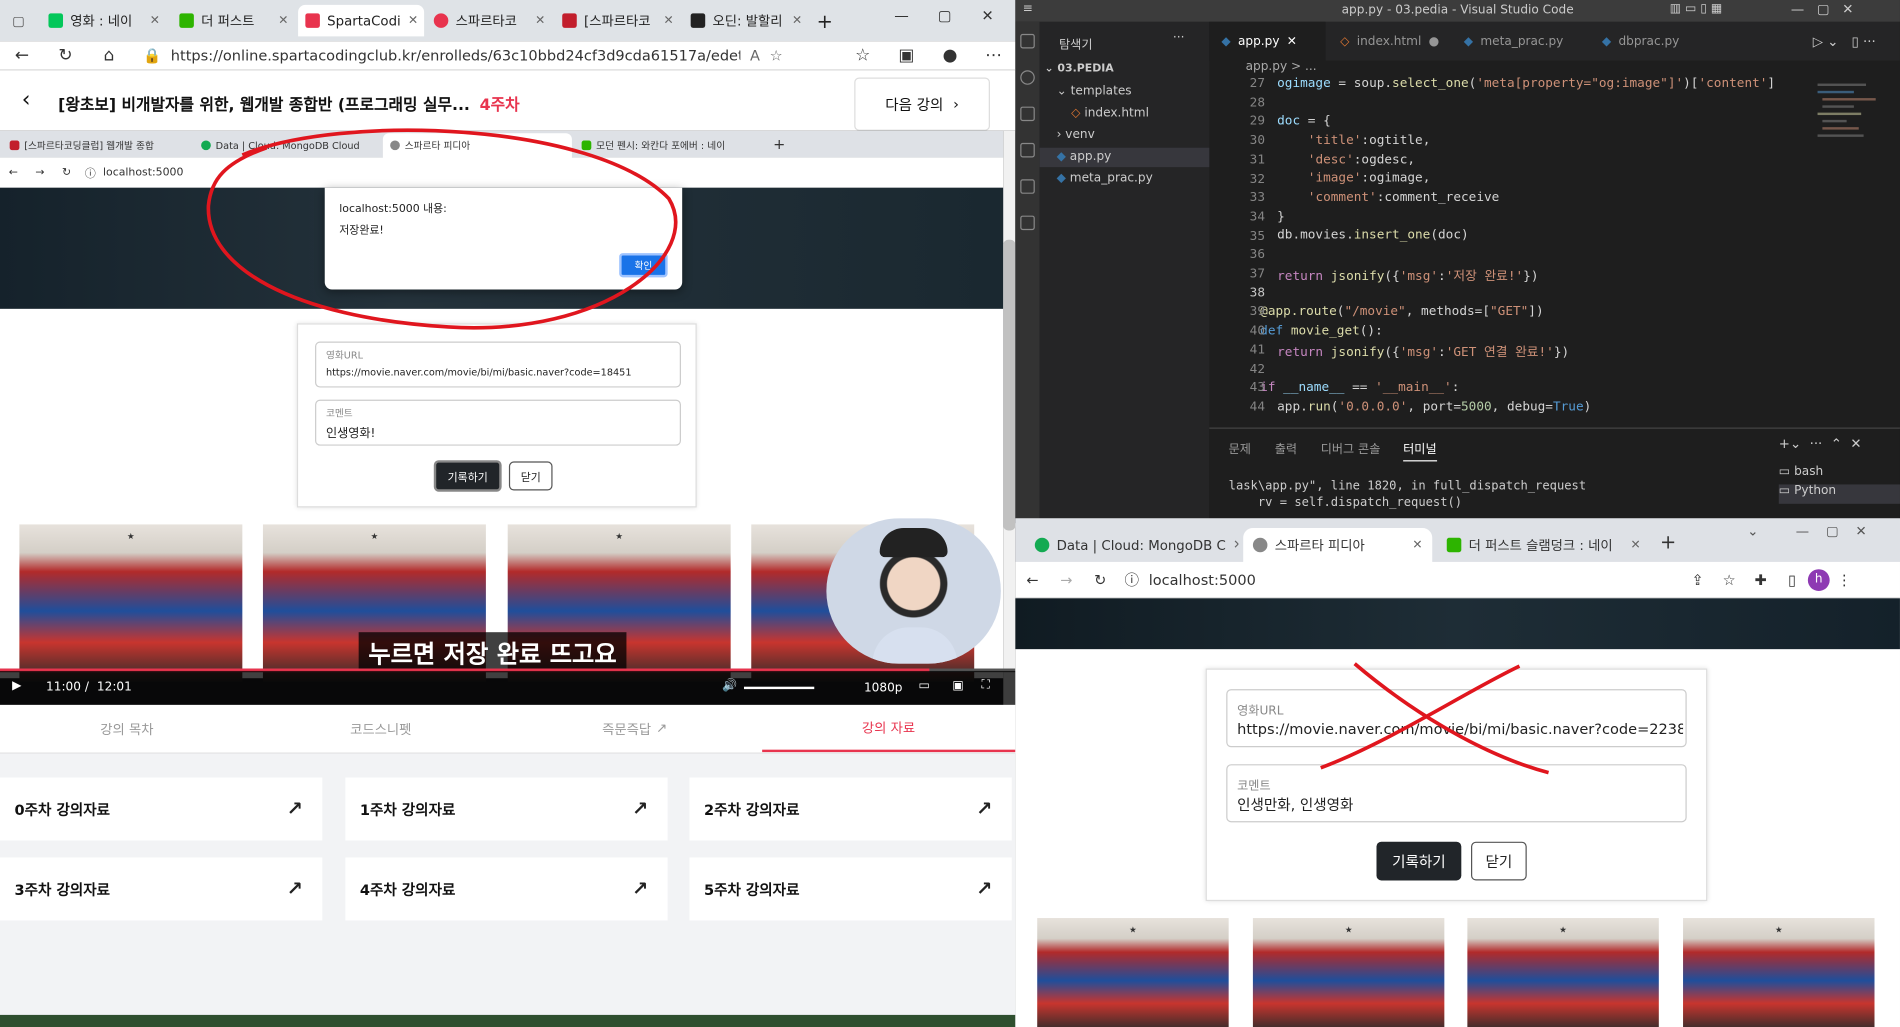 The width and height of the screenshot is (1900, 1027). What do you see at coordinates (361, 20) in the screenshot?
I see `edge-tab-3: SpartaCodi ✕` at bounding box center [361, 20].